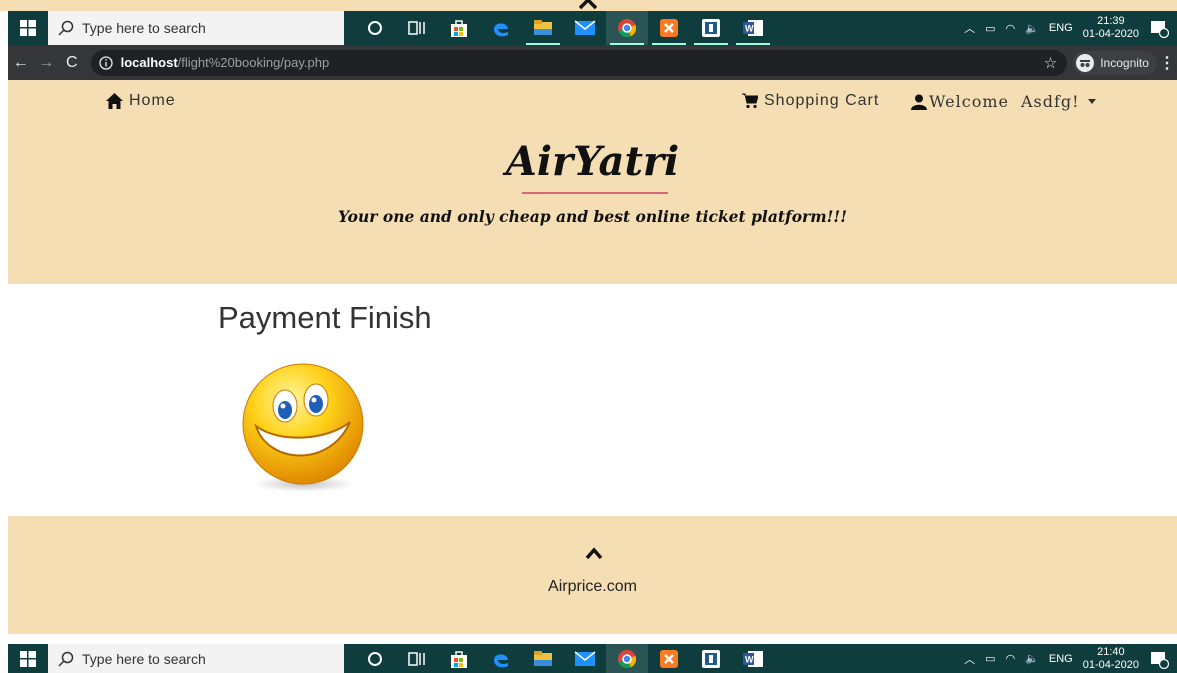 This screenshot has width=1177, height=673. What do you see at coordinates (253, 62) in the screenshot?
I see `url-path: /flight%20booking/pay.php` at bounding box center [253, 62].